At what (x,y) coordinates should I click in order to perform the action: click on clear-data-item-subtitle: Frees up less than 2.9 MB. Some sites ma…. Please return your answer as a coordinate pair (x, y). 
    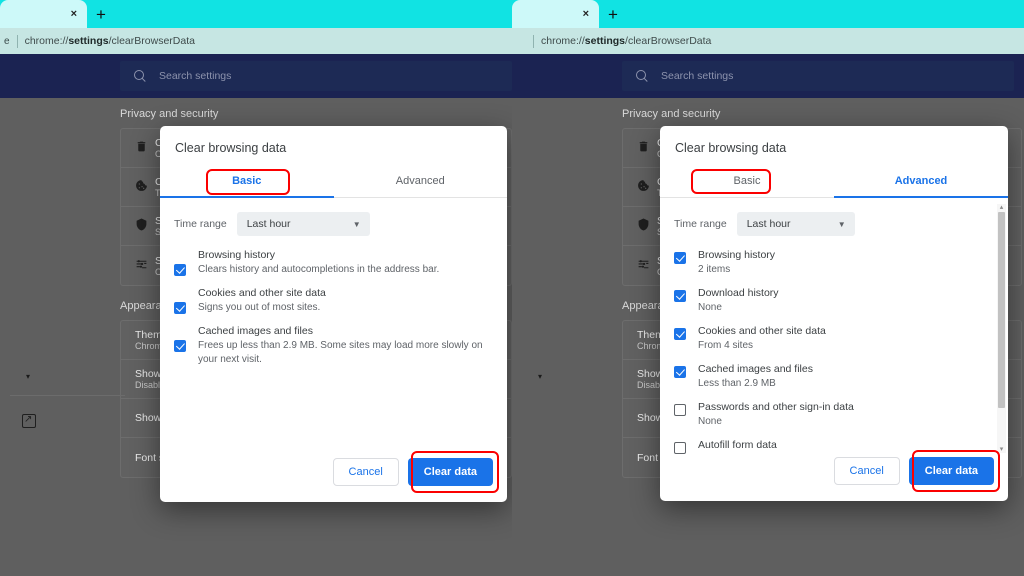
    Looking at the image, I should click on (340, 352).